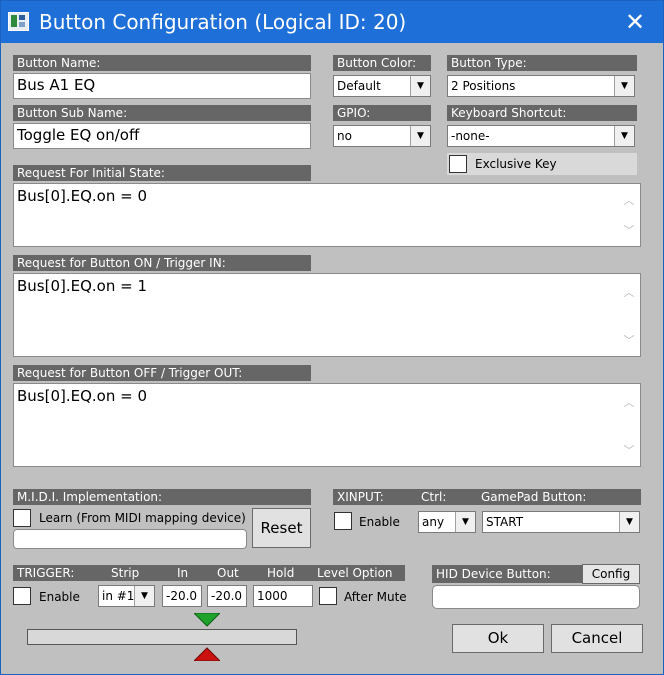  I want to click on trigger-level-meter, so click(162, 637).